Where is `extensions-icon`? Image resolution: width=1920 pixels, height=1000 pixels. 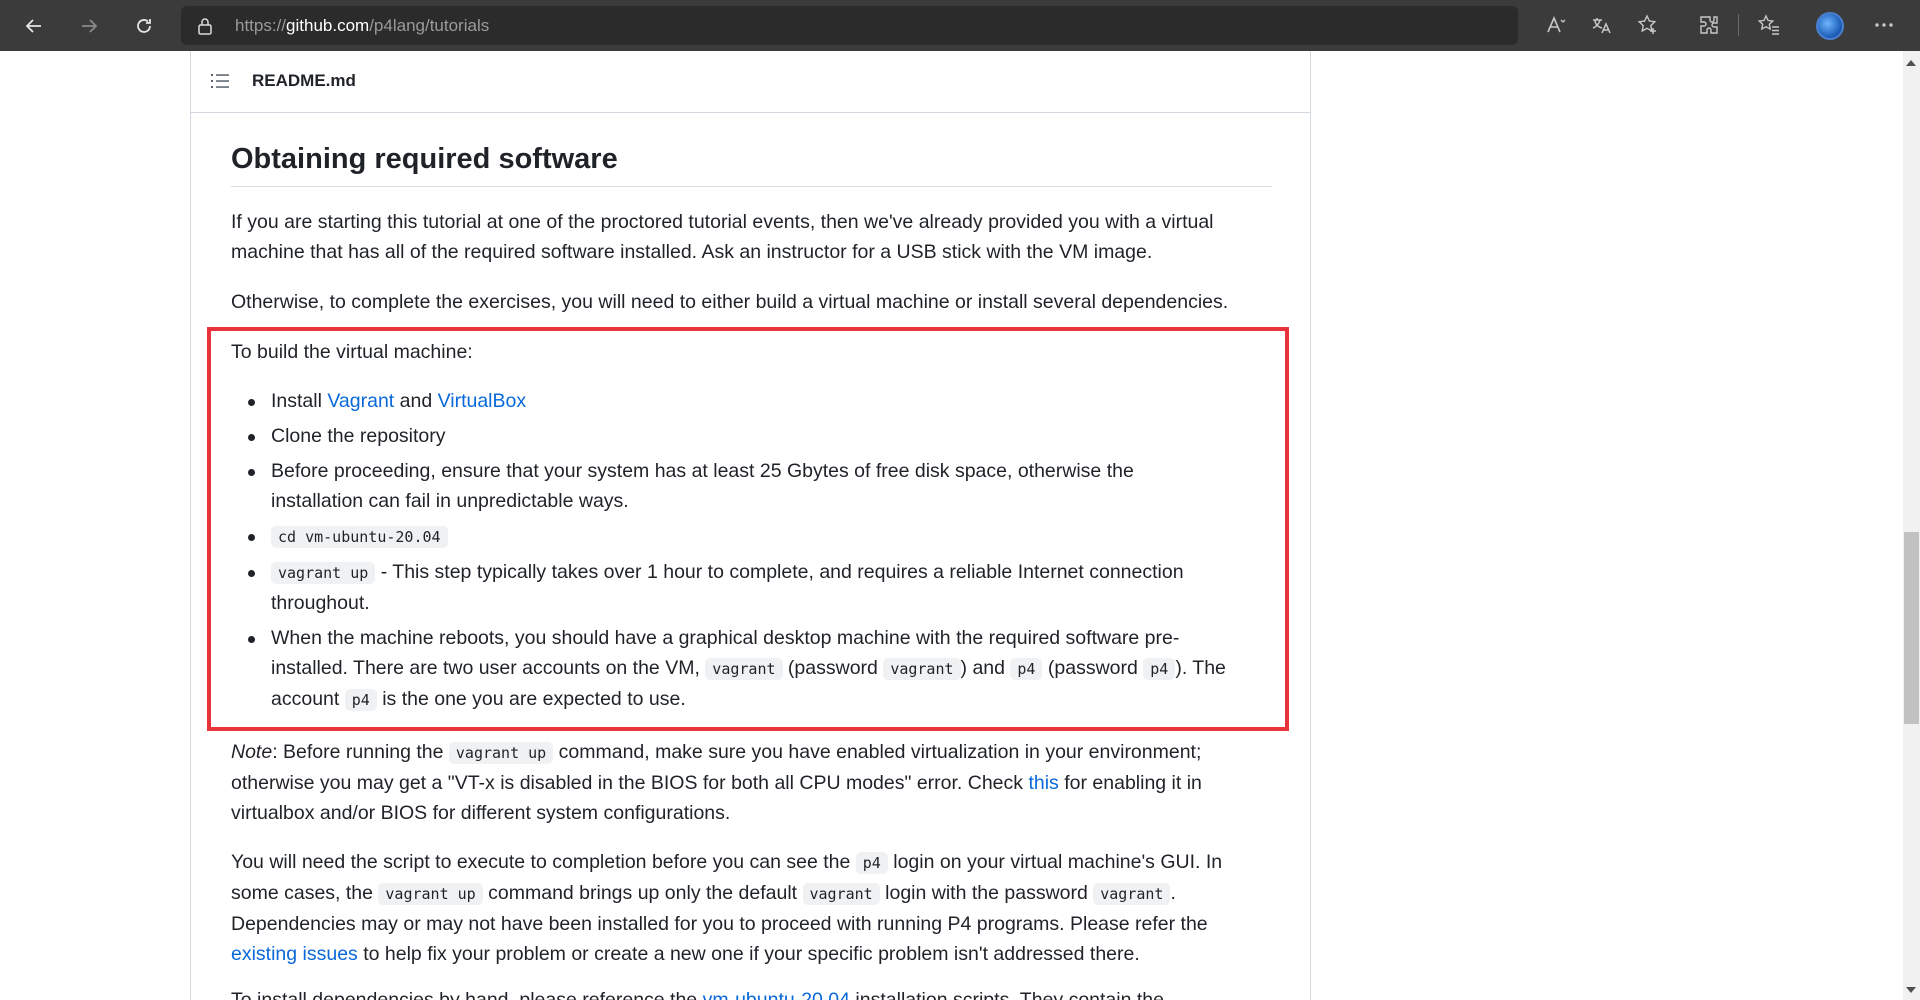
extensions-icon is located at coordinates (1709, 25).